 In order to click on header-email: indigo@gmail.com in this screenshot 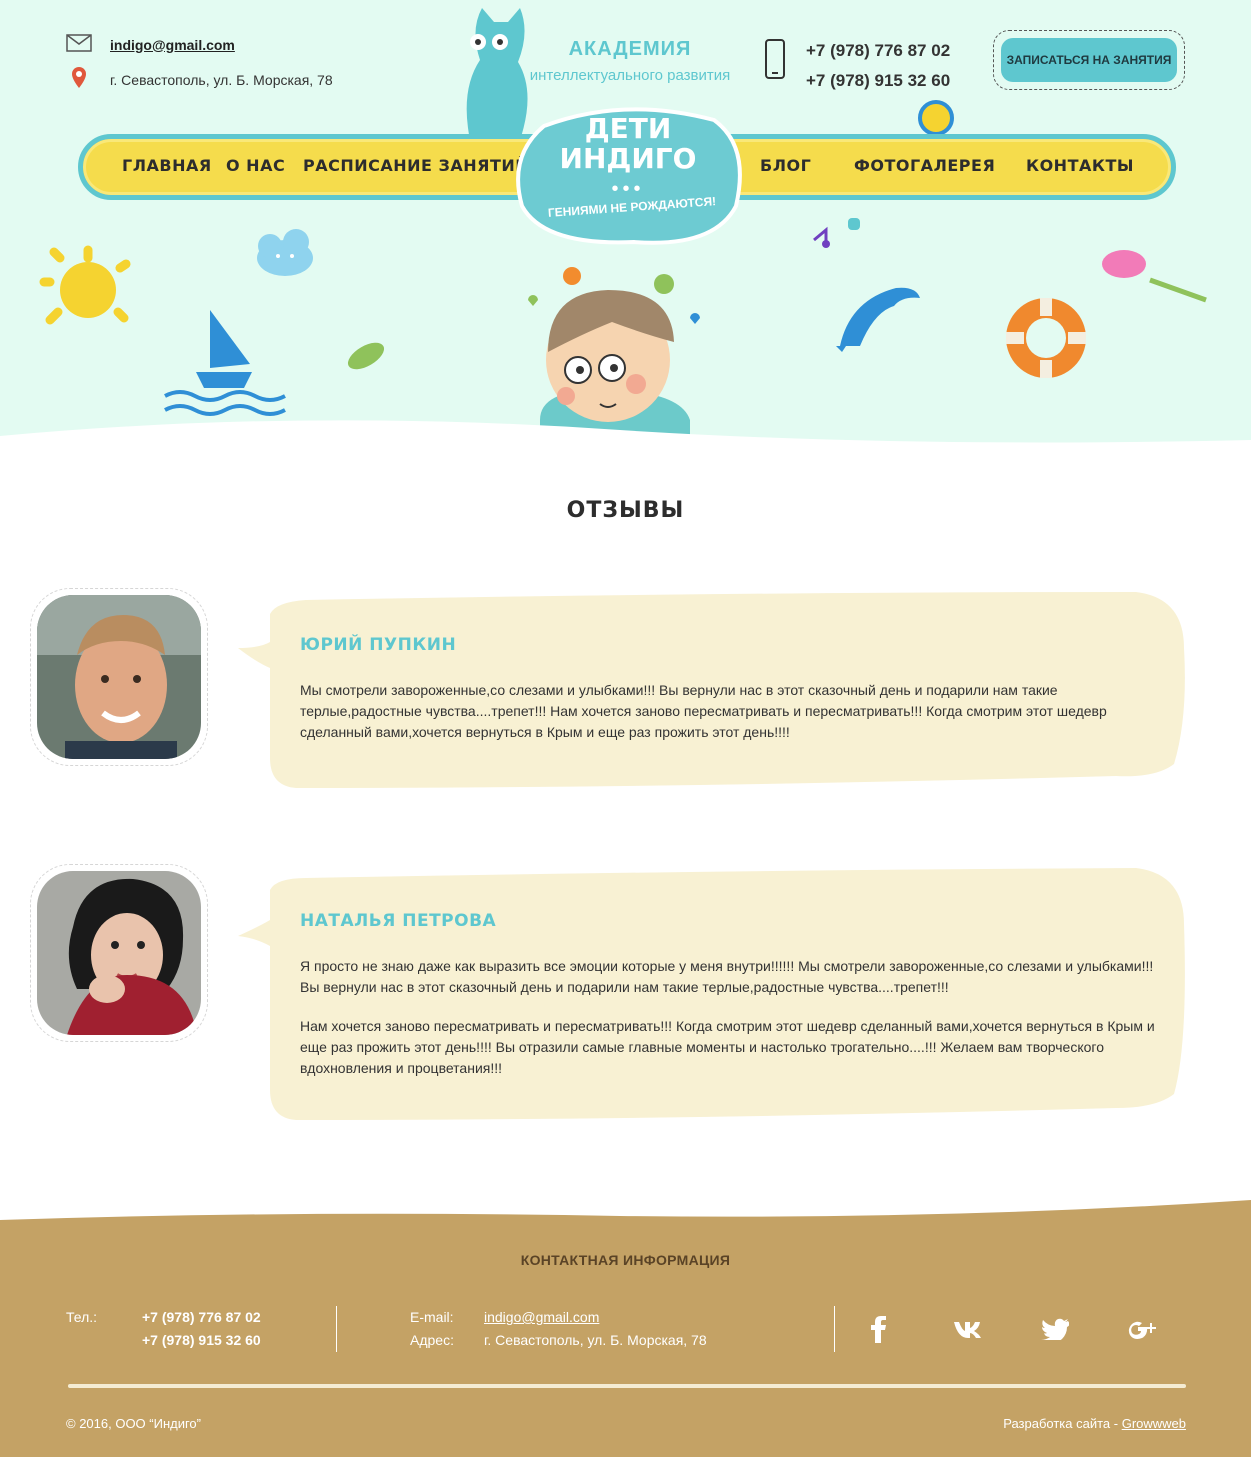, I will do `click(150, 44)`.